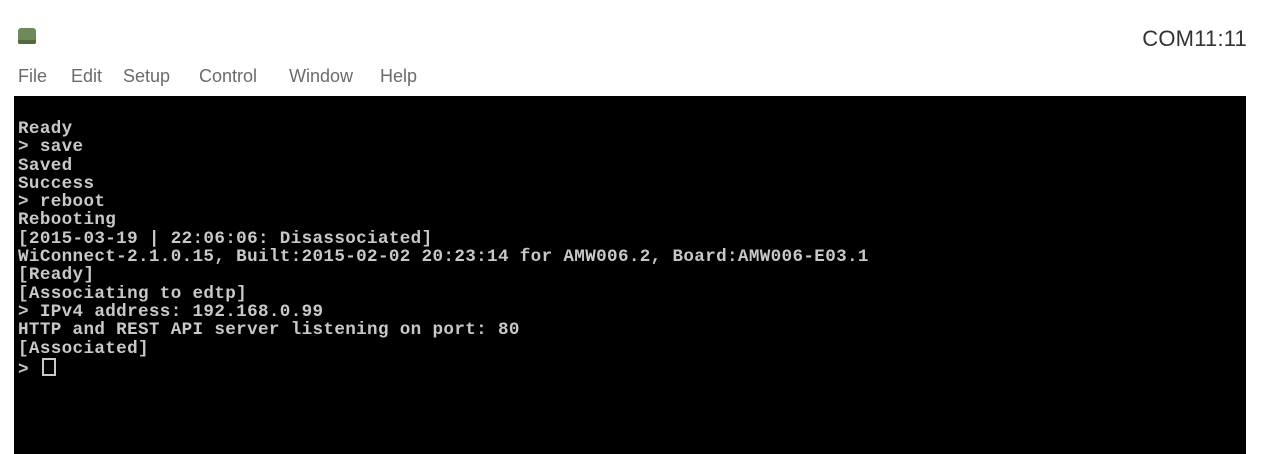 Image resolution: width=1261 pixels, height=454 pixels. I want to click on terminal-prompt-line: >, so click(443, 368).